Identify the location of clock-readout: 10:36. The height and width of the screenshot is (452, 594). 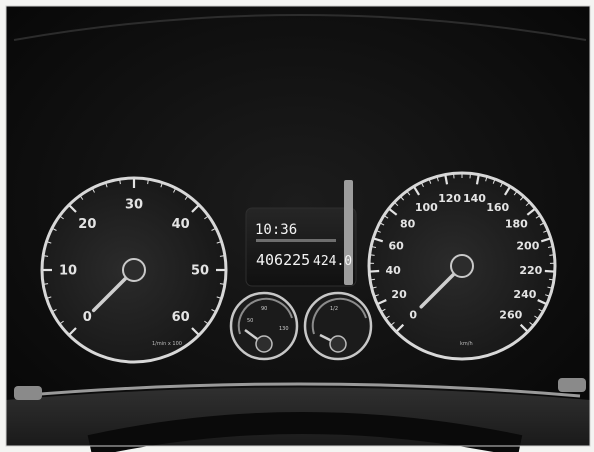
(276, 230).